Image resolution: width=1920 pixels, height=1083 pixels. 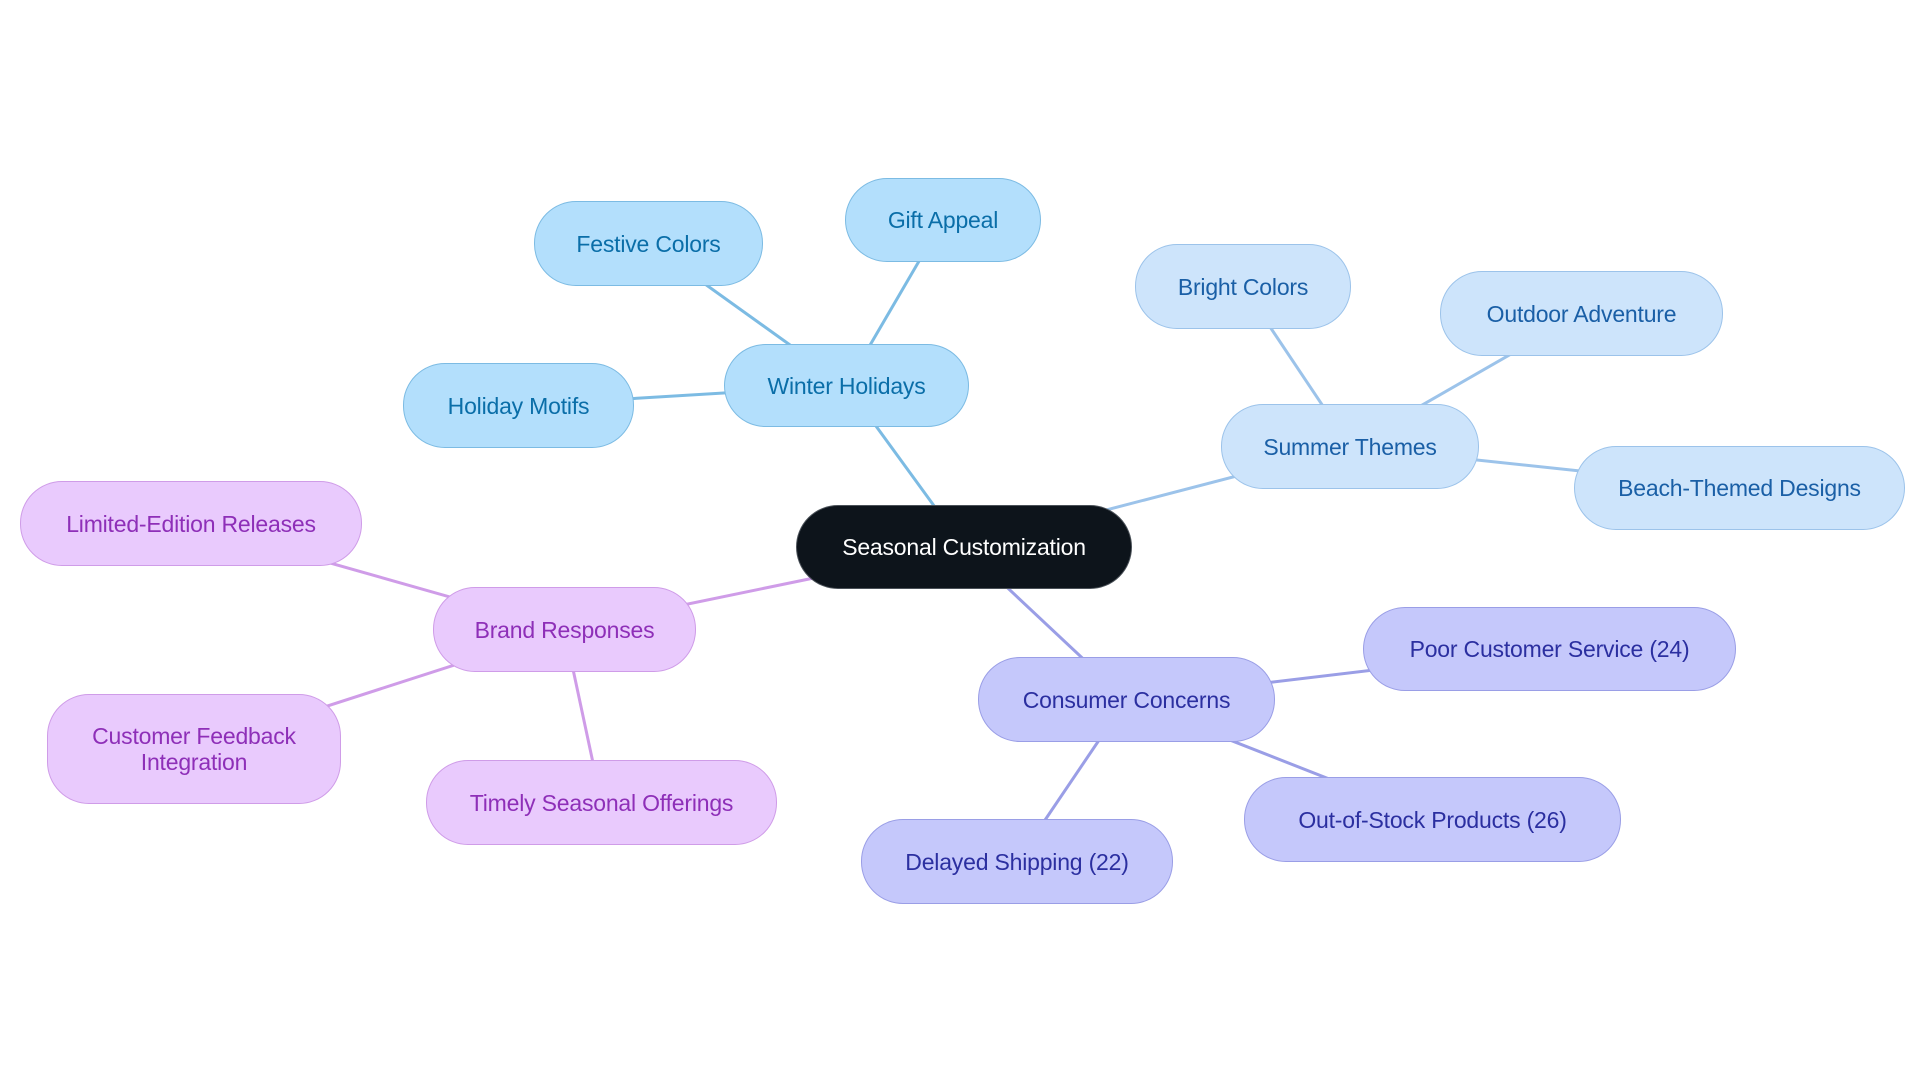 I want to click on leaf-node-timely-seasonal-offerings: Timely Seasonal Offerings, so click(x=601, y=802).